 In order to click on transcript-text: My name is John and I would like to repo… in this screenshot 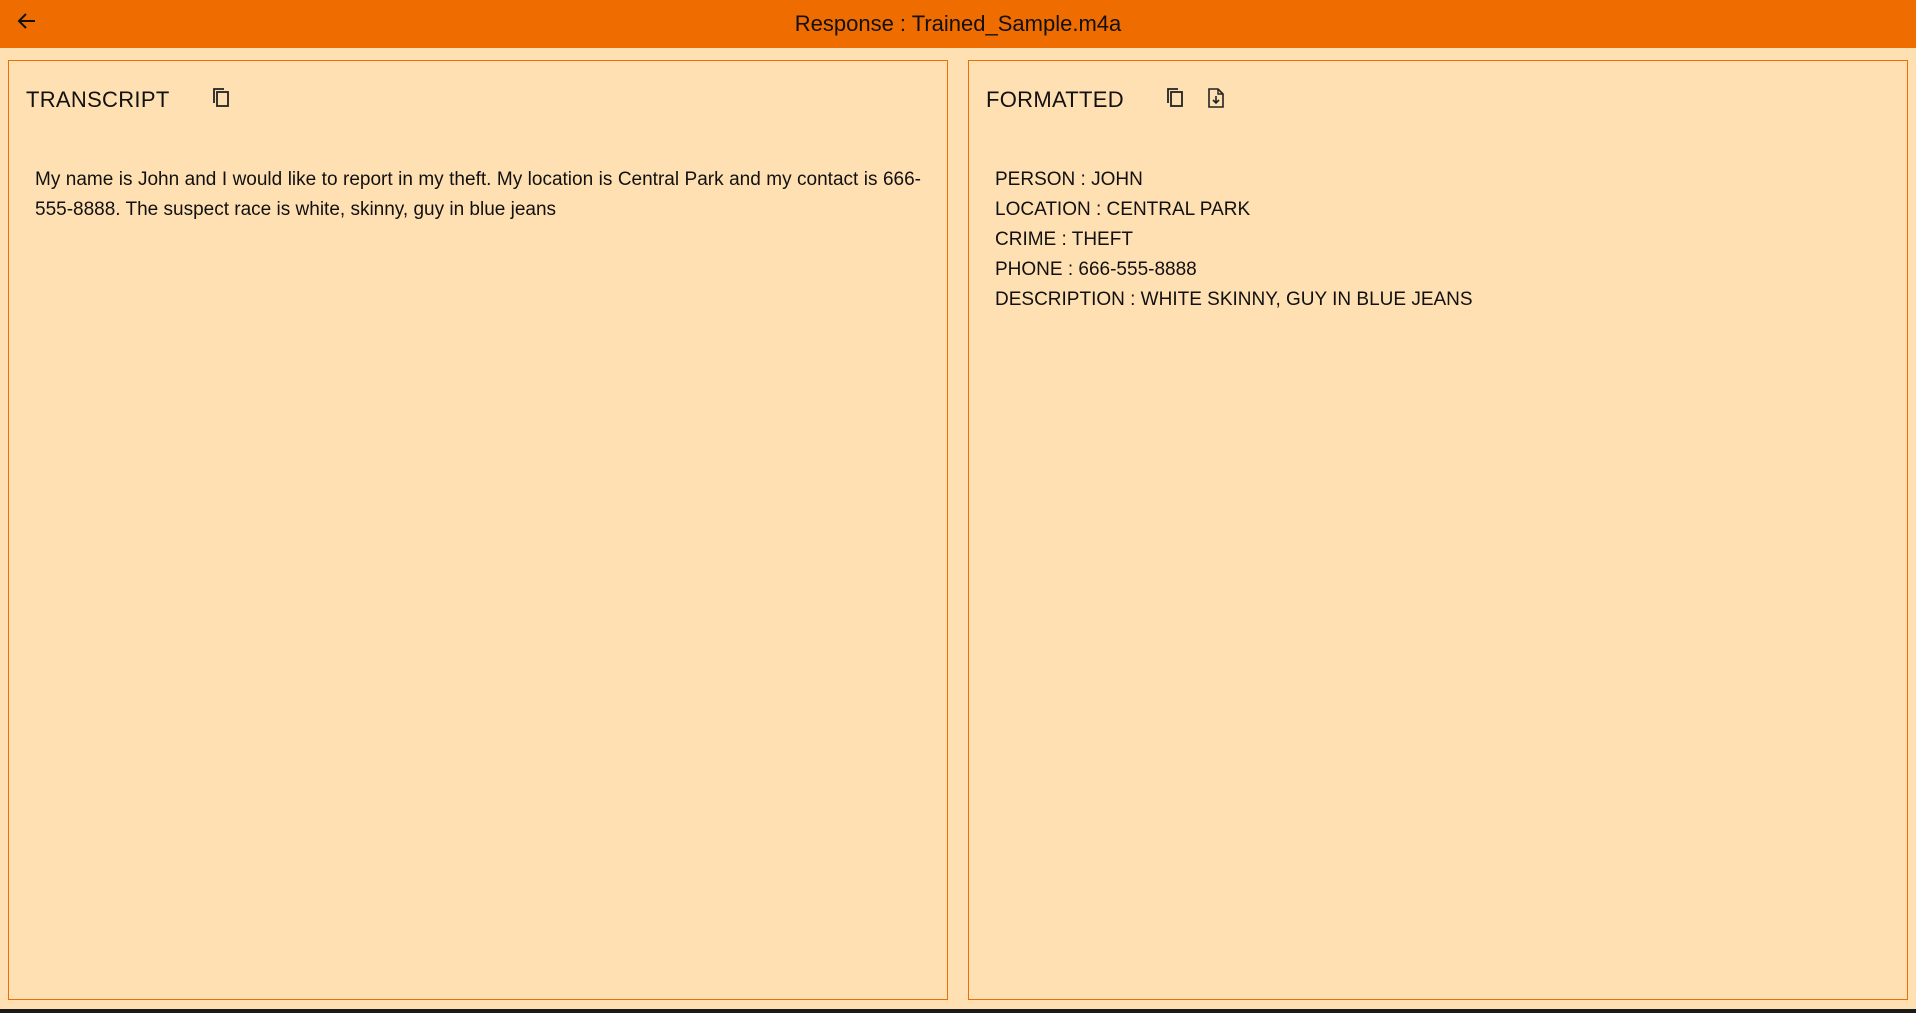, I will do `click(478, 194)`.